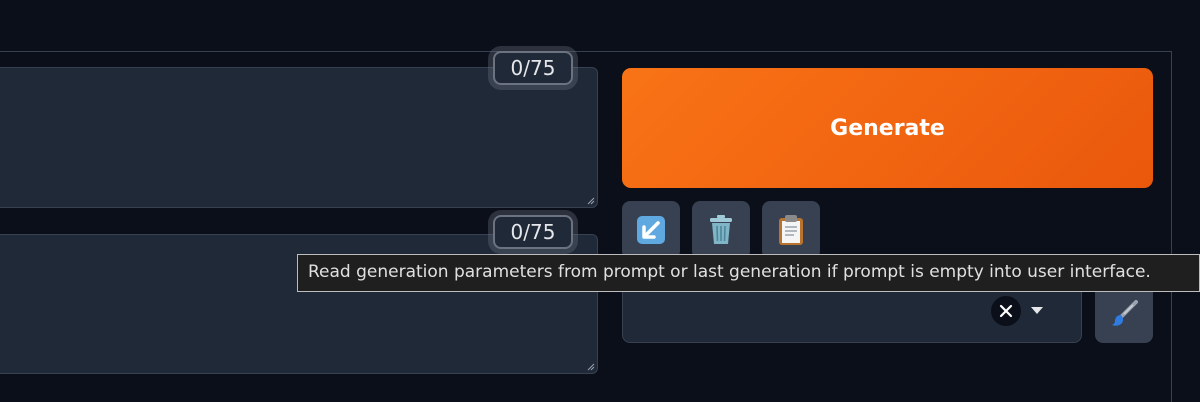 This screenshot has width=1200, height=402. What do you see at coordinates (533, 68) in the screenshot?
I see `prompt-token-counter: 0/75` at bounding box center [533, 68].